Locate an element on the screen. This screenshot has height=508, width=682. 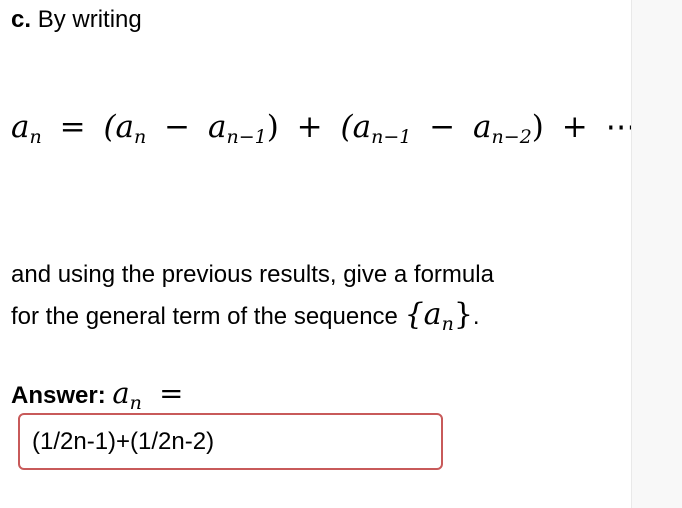
eq-equals: = is located at coordinates (72, 127).